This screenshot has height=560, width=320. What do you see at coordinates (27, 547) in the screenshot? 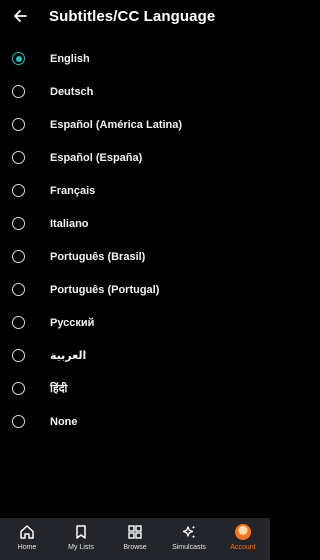
I see `tab-label: Home` at bounding box center [27, 547].